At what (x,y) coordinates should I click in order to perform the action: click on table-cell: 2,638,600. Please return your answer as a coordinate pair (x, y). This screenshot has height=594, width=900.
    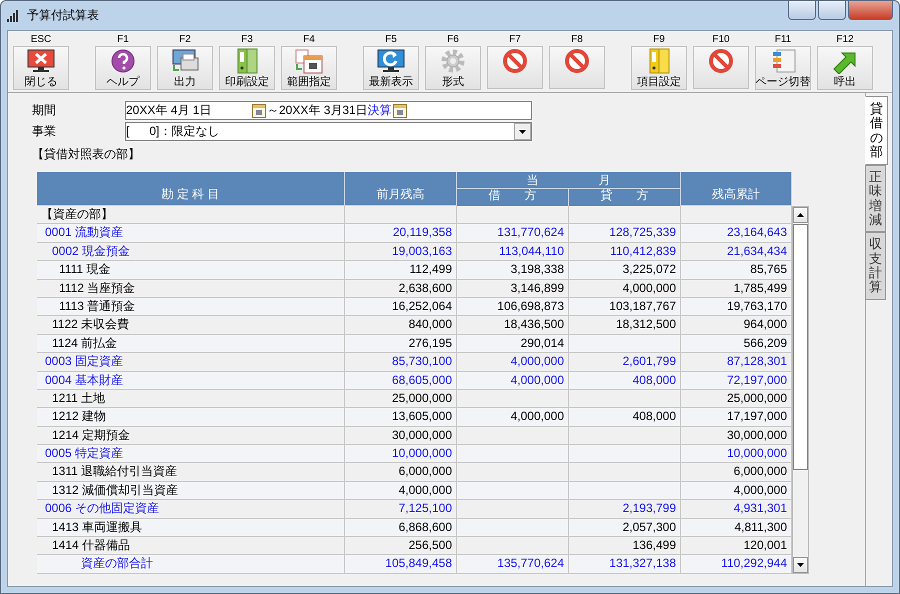
    Looking at the image, I should click on (401, 288).